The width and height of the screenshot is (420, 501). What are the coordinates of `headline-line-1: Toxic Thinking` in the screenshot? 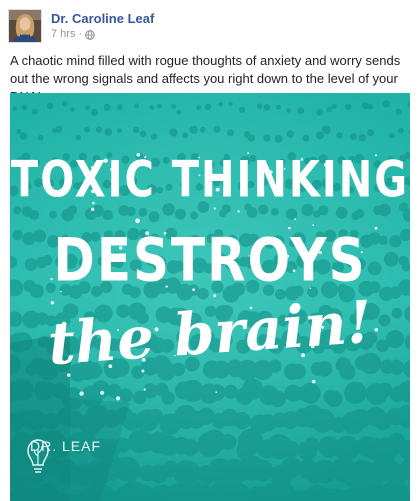 It's located at (210, 180).